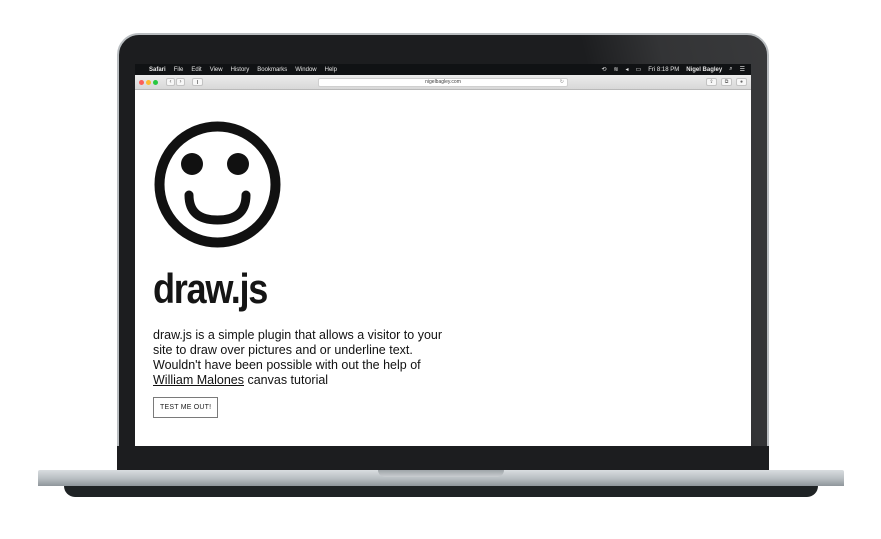 This screenshot has height=539, width=881. What do you see at coordinates (441, 473) in the screenshot?
I see `laptop-notch` at bounding box center [441, 473].